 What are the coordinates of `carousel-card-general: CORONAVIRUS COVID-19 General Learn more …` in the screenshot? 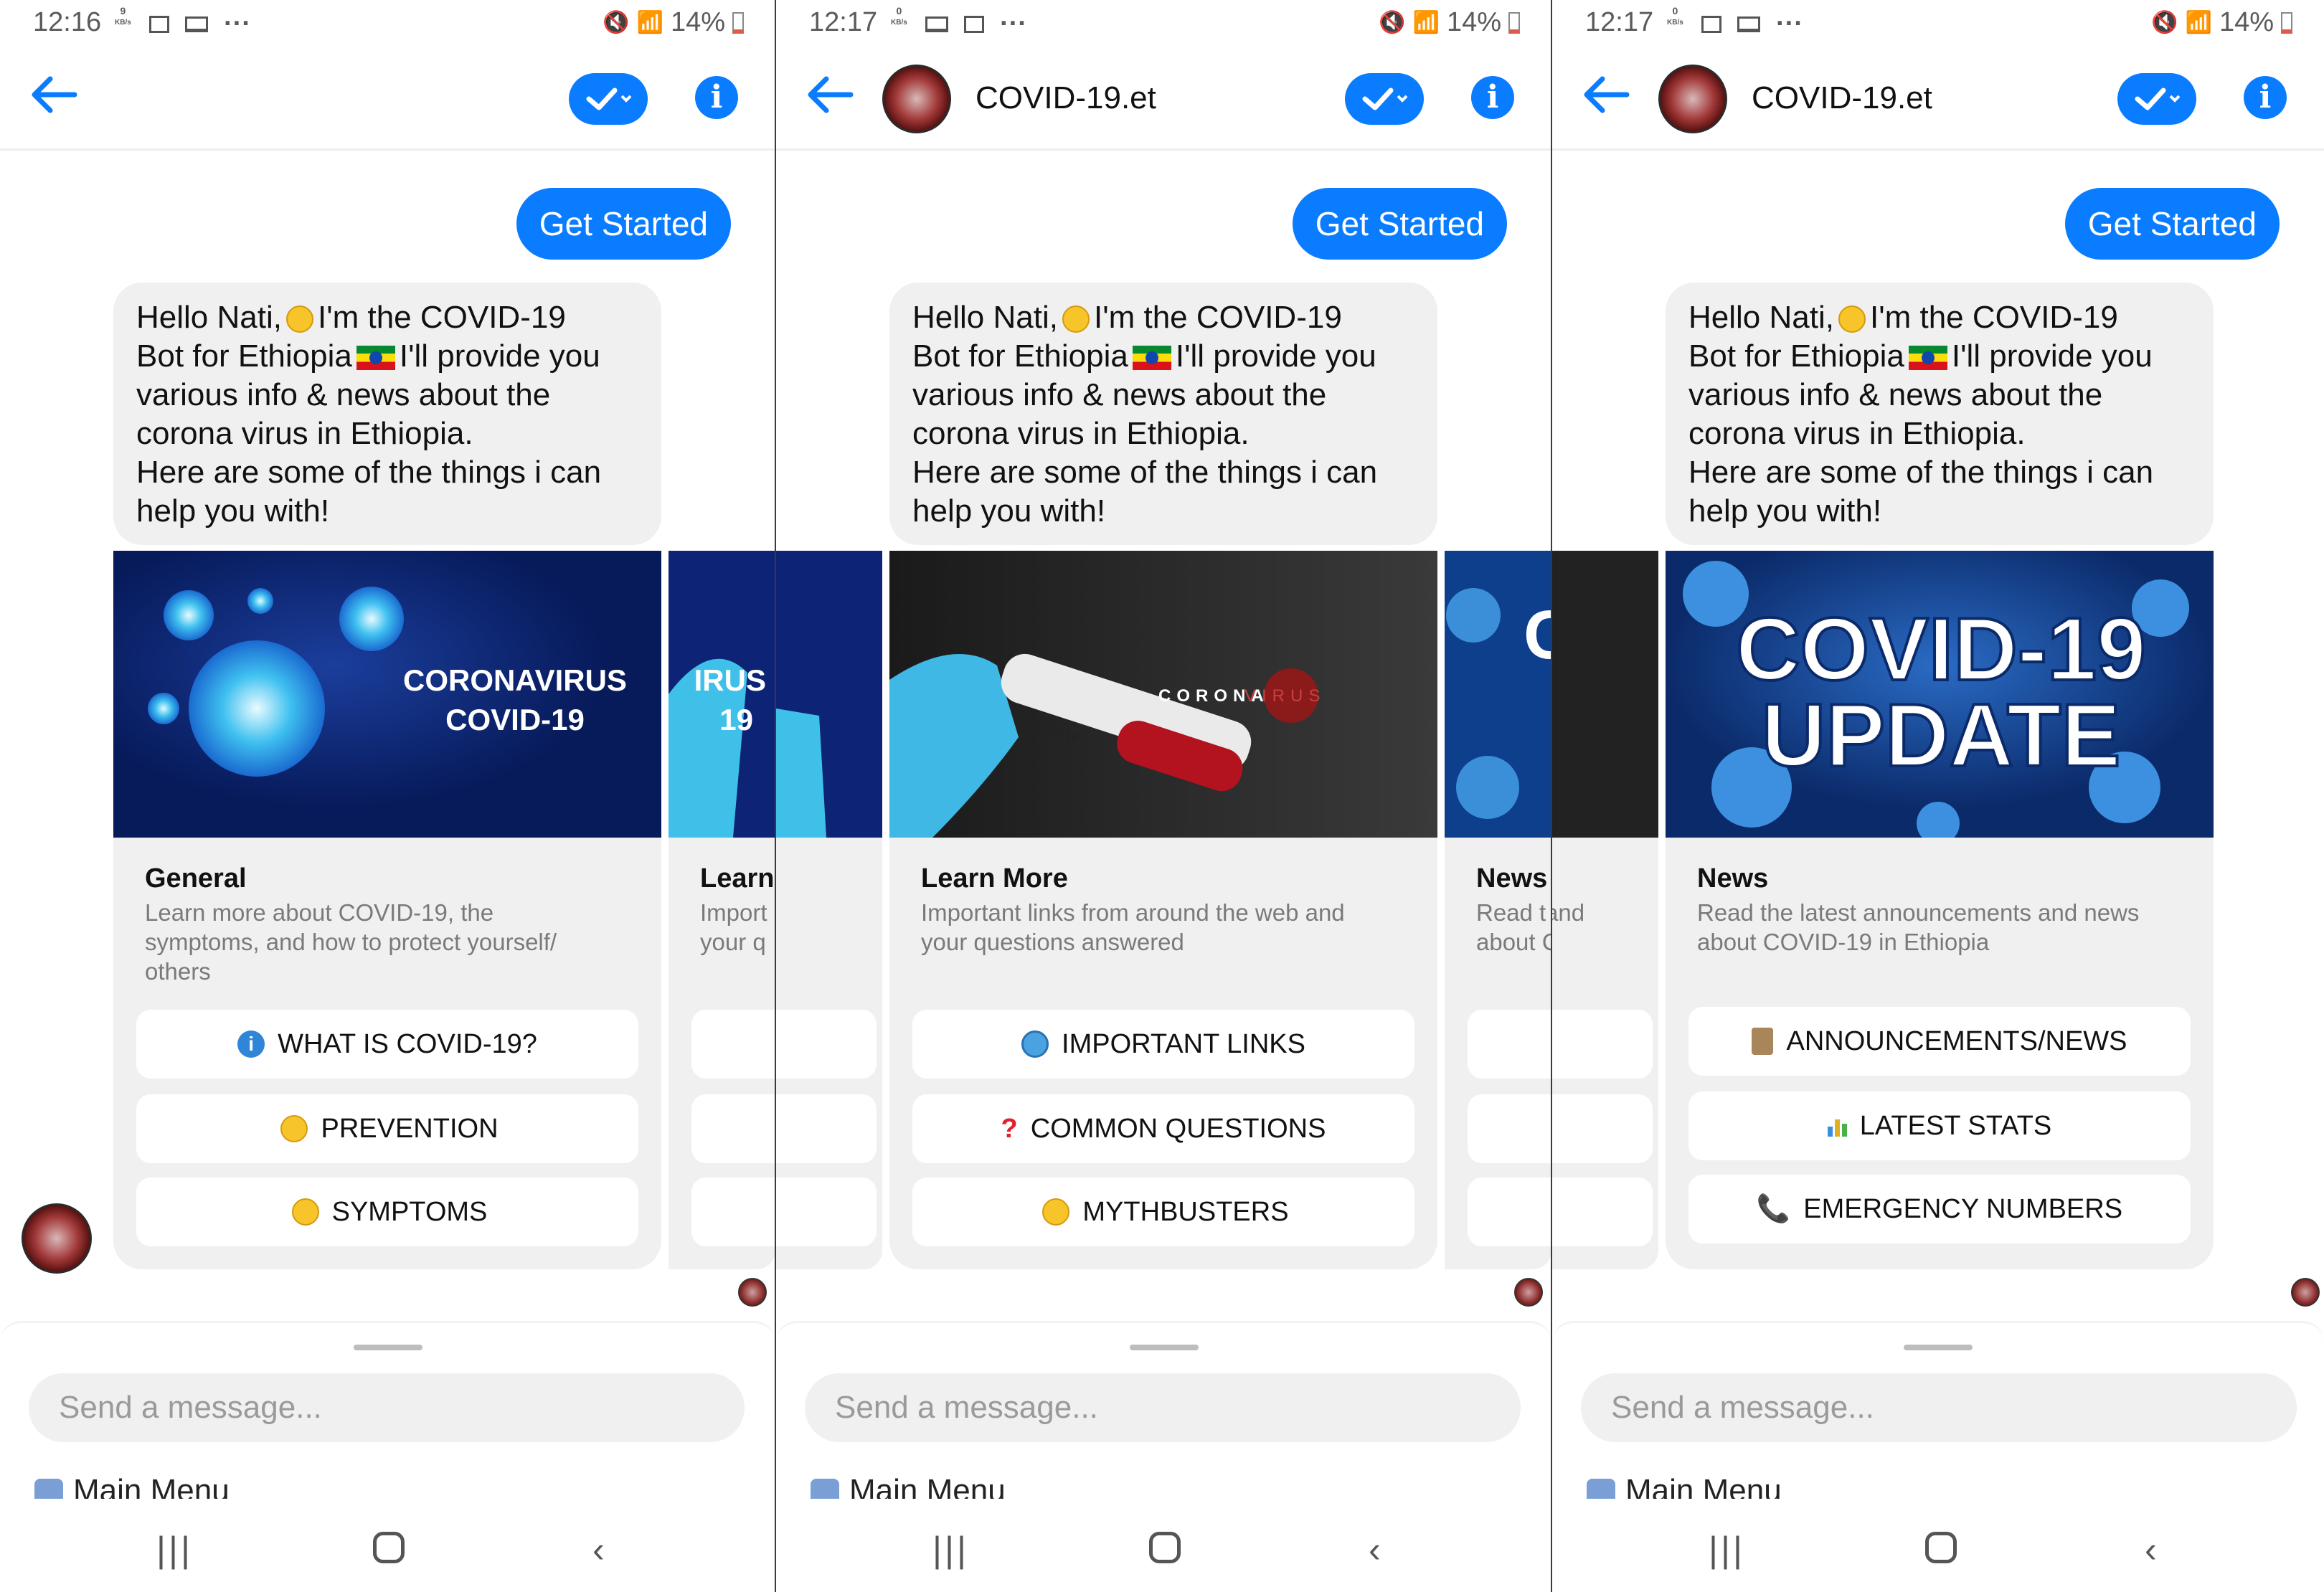 It's located at (387, 910).